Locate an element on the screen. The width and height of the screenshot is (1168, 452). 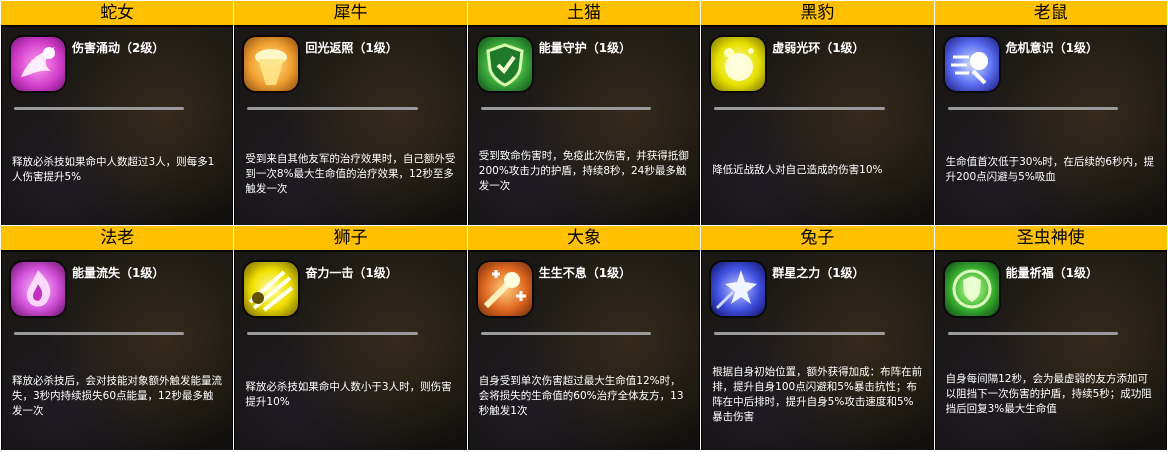
skill-cell-black-panther: 黑豹 虚弱光环（1级） 降低近战敌人对自己造成的伤害10% is located at coordinates (817, 113).